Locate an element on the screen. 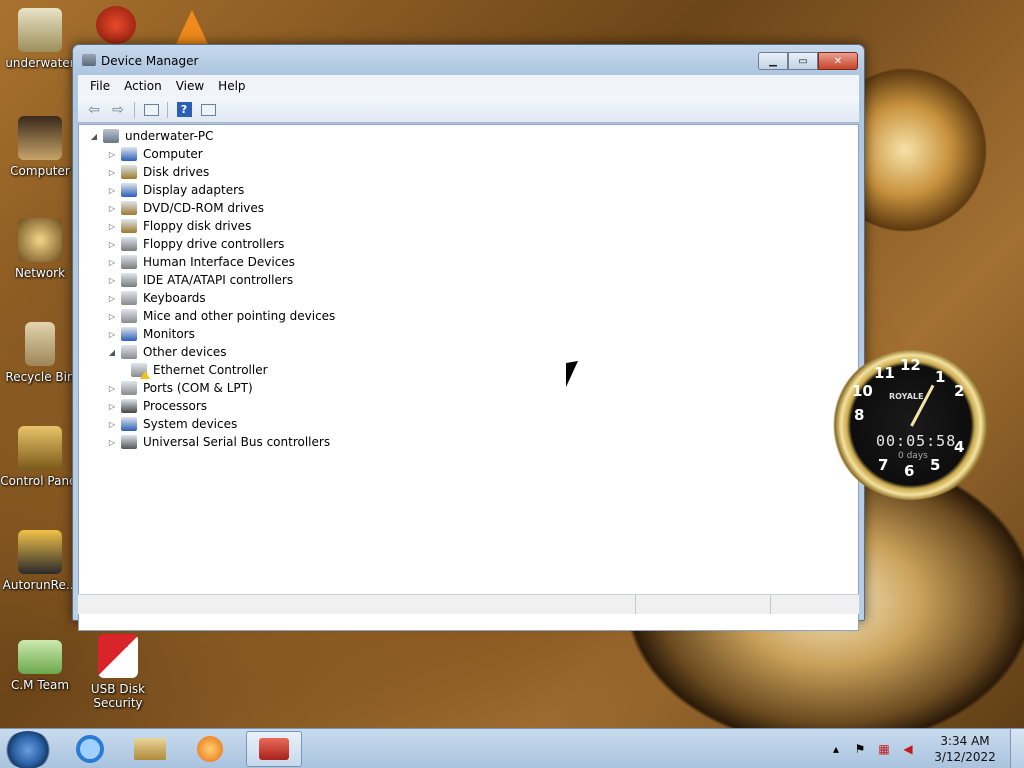 The height and width of the screenshot is (768, 1024). properties-button is located at coordinates (151, 110).